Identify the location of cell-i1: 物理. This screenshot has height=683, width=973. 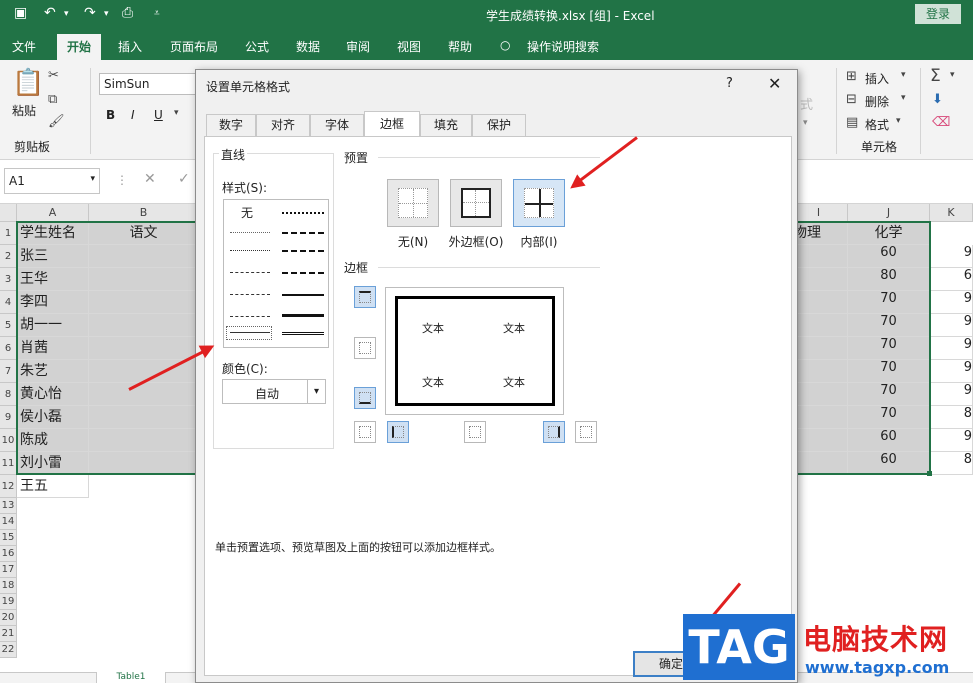
(819, 233).